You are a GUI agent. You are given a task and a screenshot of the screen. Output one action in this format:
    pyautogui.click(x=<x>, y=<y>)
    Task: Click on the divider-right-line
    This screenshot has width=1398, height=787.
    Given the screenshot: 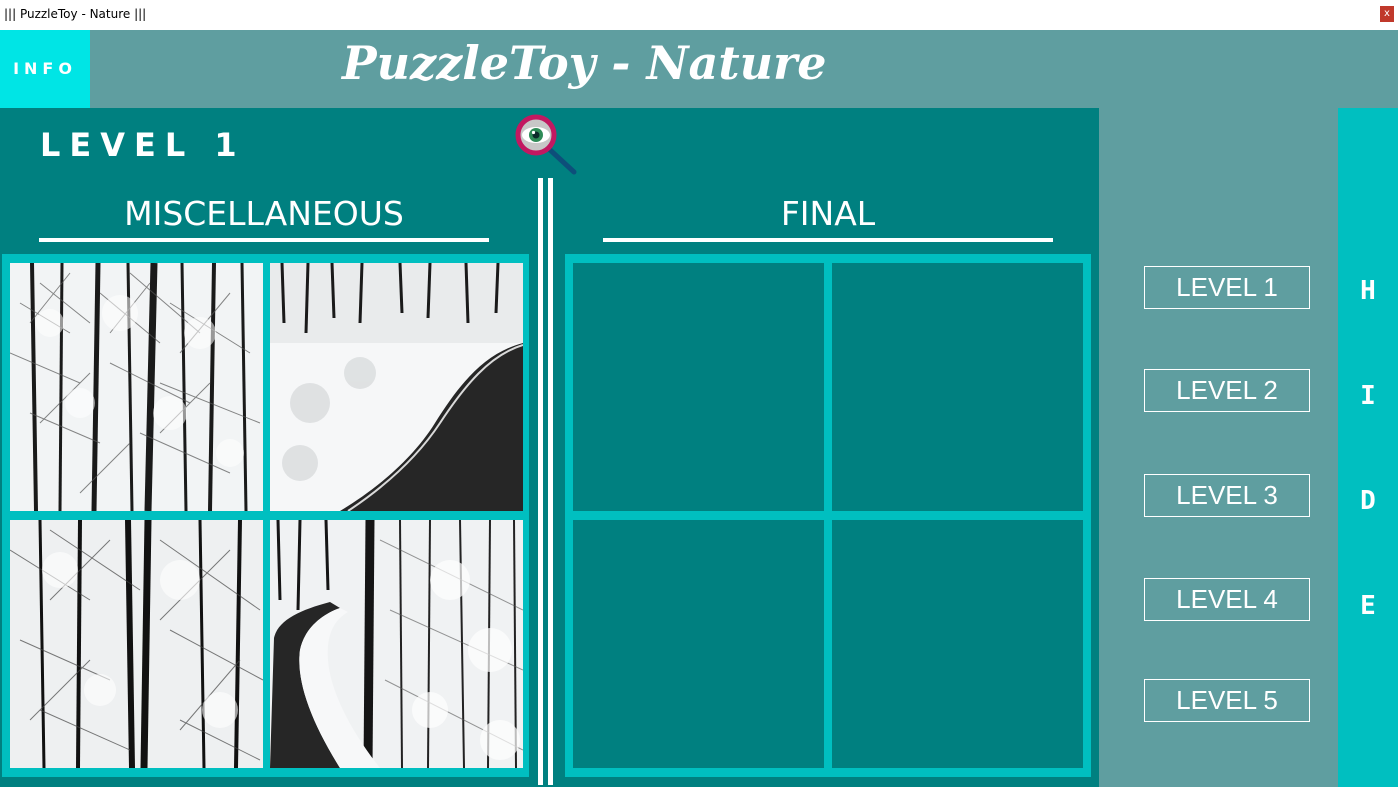 What is the action you would take?
    pyautogui.click(x=550, y=481)
    